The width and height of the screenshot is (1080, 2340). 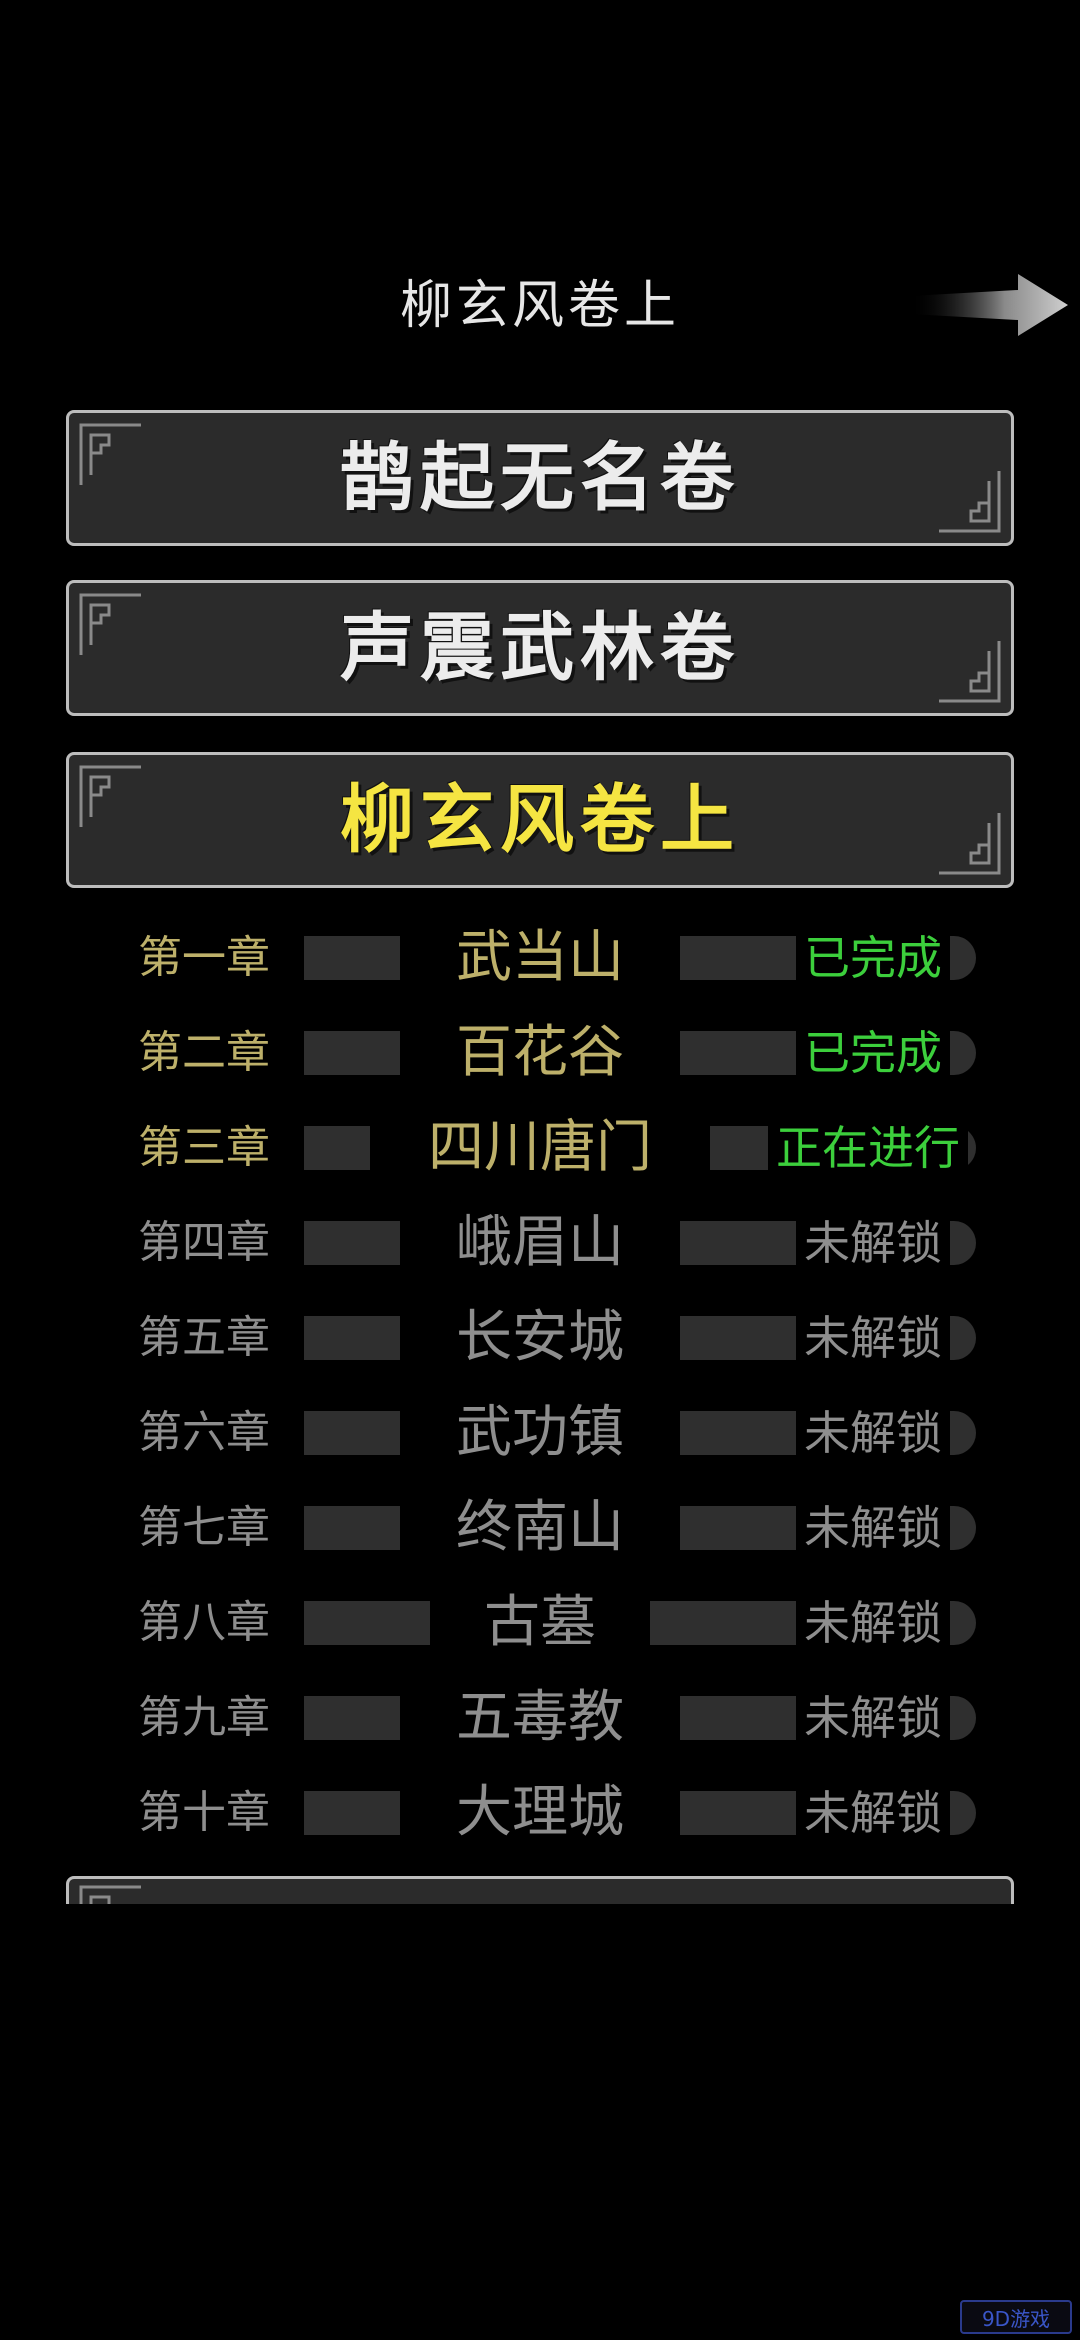 I want to click on chapter-row: 第二章 百花谷 已完成, so click(x=540, y=1053).